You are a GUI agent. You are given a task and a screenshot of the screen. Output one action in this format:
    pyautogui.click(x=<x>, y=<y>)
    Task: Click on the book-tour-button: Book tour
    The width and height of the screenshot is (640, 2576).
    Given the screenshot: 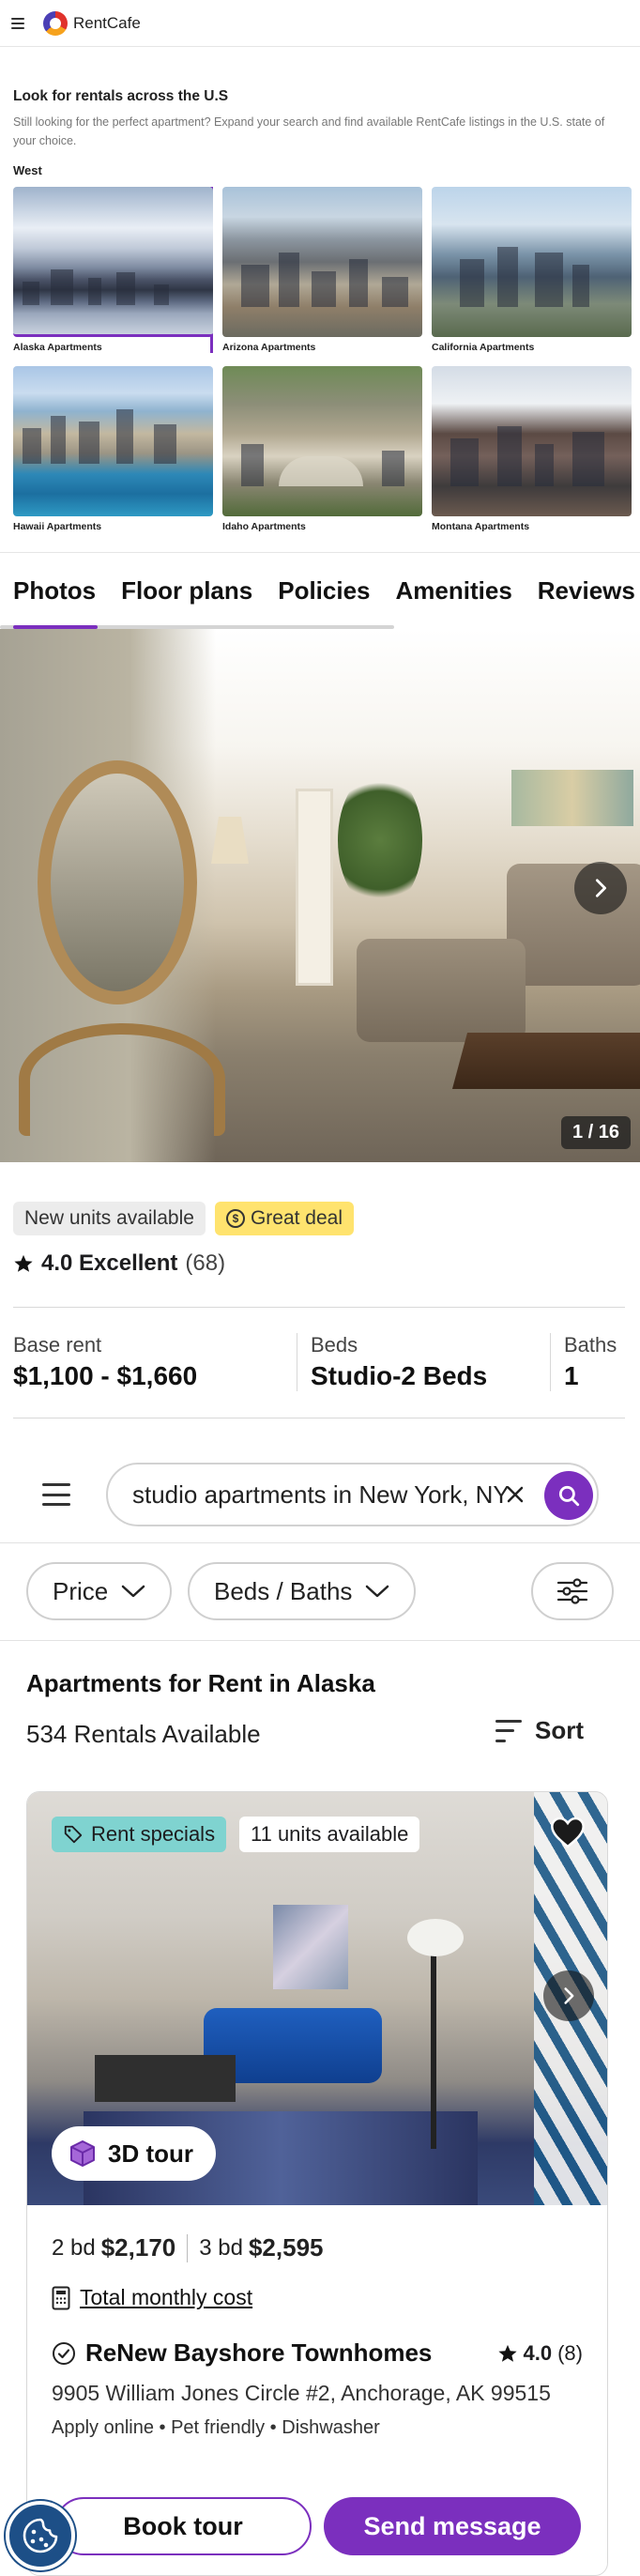 What is the action you would take?
    pyautogui.click(x=183, y=2526)
    